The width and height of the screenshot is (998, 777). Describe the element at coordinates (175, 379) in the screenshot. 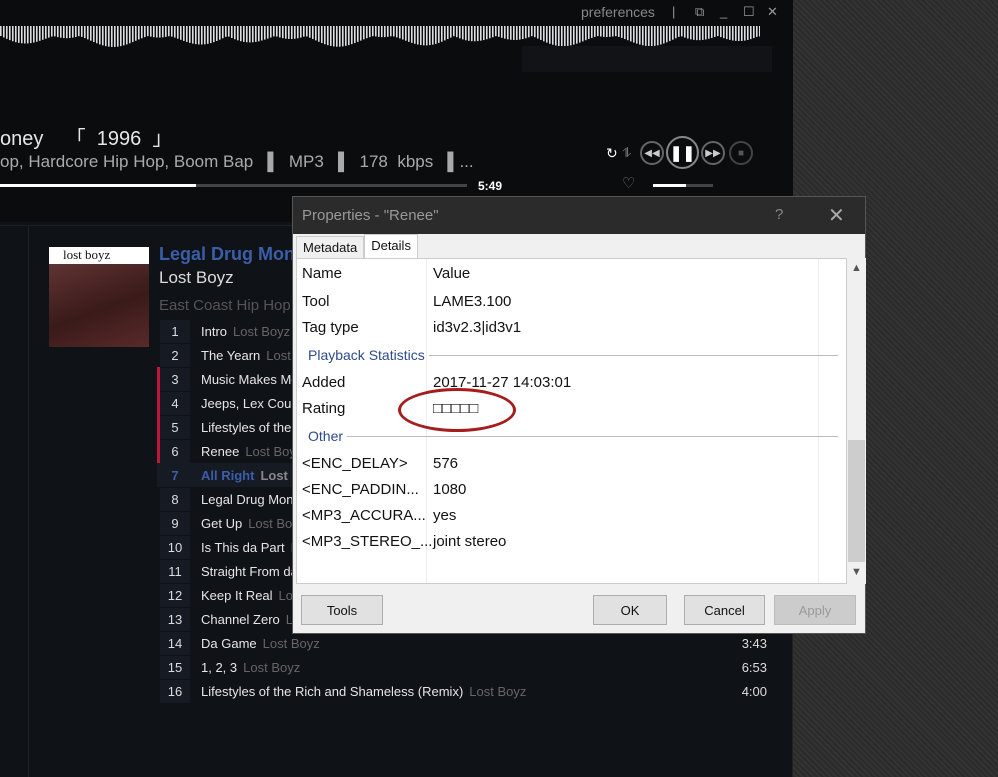

I see `track-number: 3` at that location.